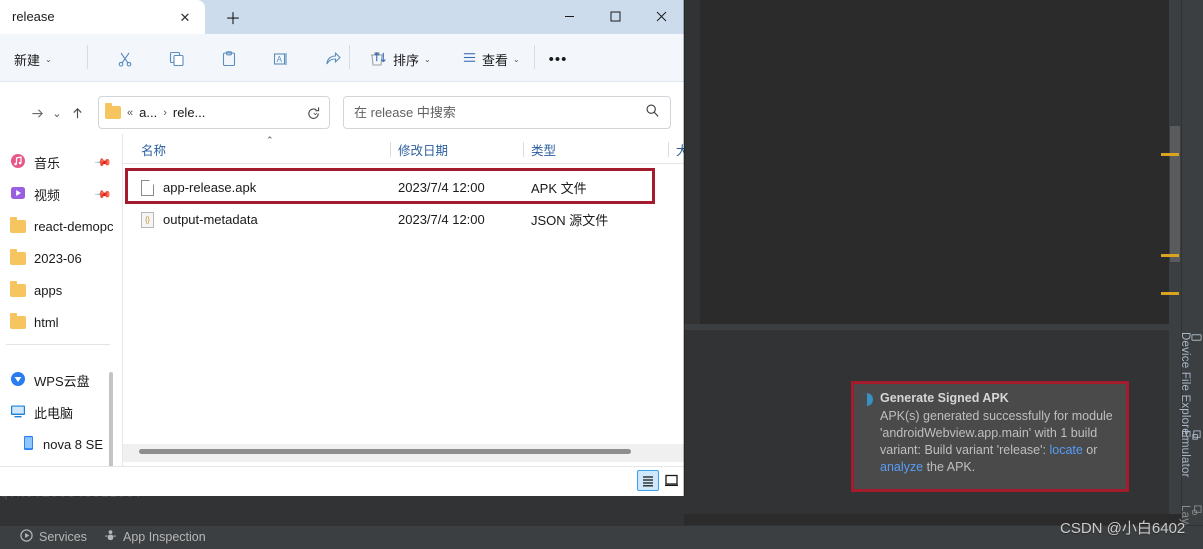  What do you see at coordinates (281, 59) in the screenshot?
I see `rename-button: A` at bounding box center [281, 59].